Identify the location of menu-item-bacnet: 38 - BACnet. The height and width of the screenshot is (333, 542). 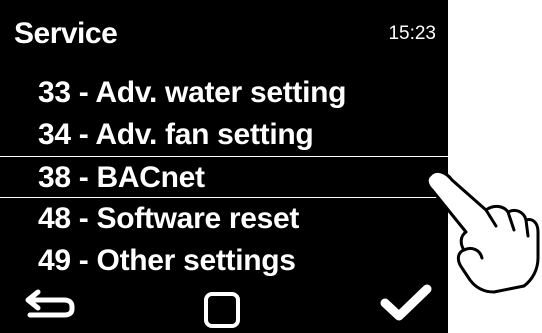
(224, 177).